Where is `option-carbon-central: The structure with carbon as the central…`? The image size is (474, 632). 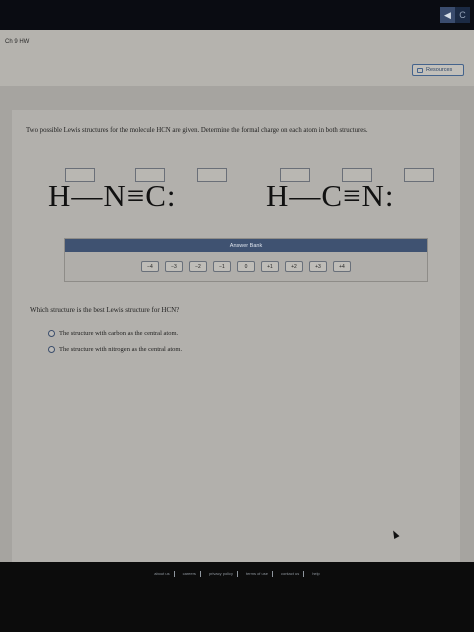
option-carbon-central: The structure with carbon as the central… is located at coordinates (113, 333).